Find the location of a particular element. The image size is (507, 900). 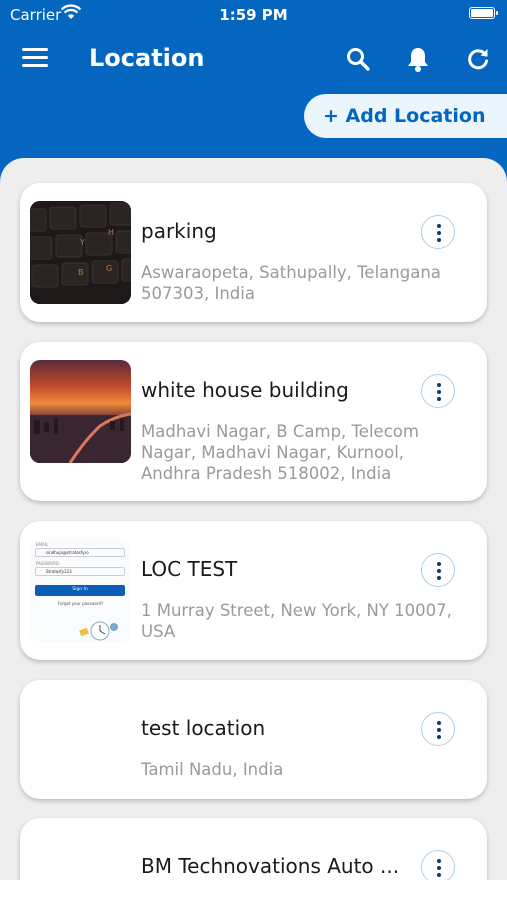

thumb-password-label: PASSWORD is located at coordinates (47, 563).